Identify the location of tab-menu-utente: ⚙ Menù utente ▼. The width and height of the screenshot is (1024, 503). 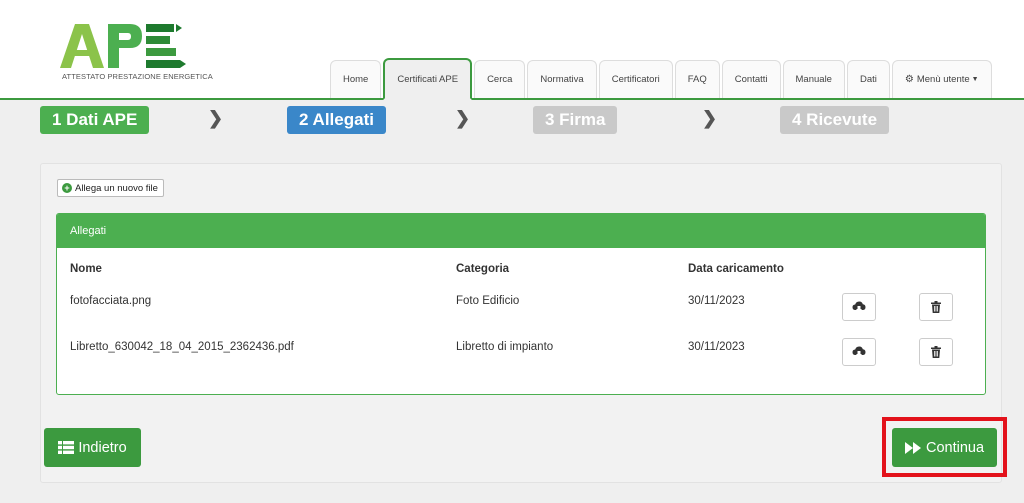
(941, 79).